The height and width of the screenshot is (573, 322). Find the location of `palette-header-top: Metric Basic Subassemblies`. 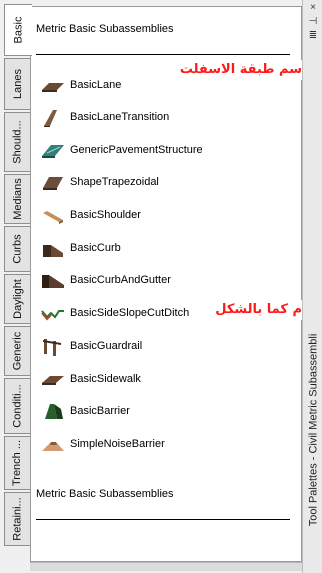

palette-header-top: Metric Basic Subassemblies is located at coordinates (105, 29).